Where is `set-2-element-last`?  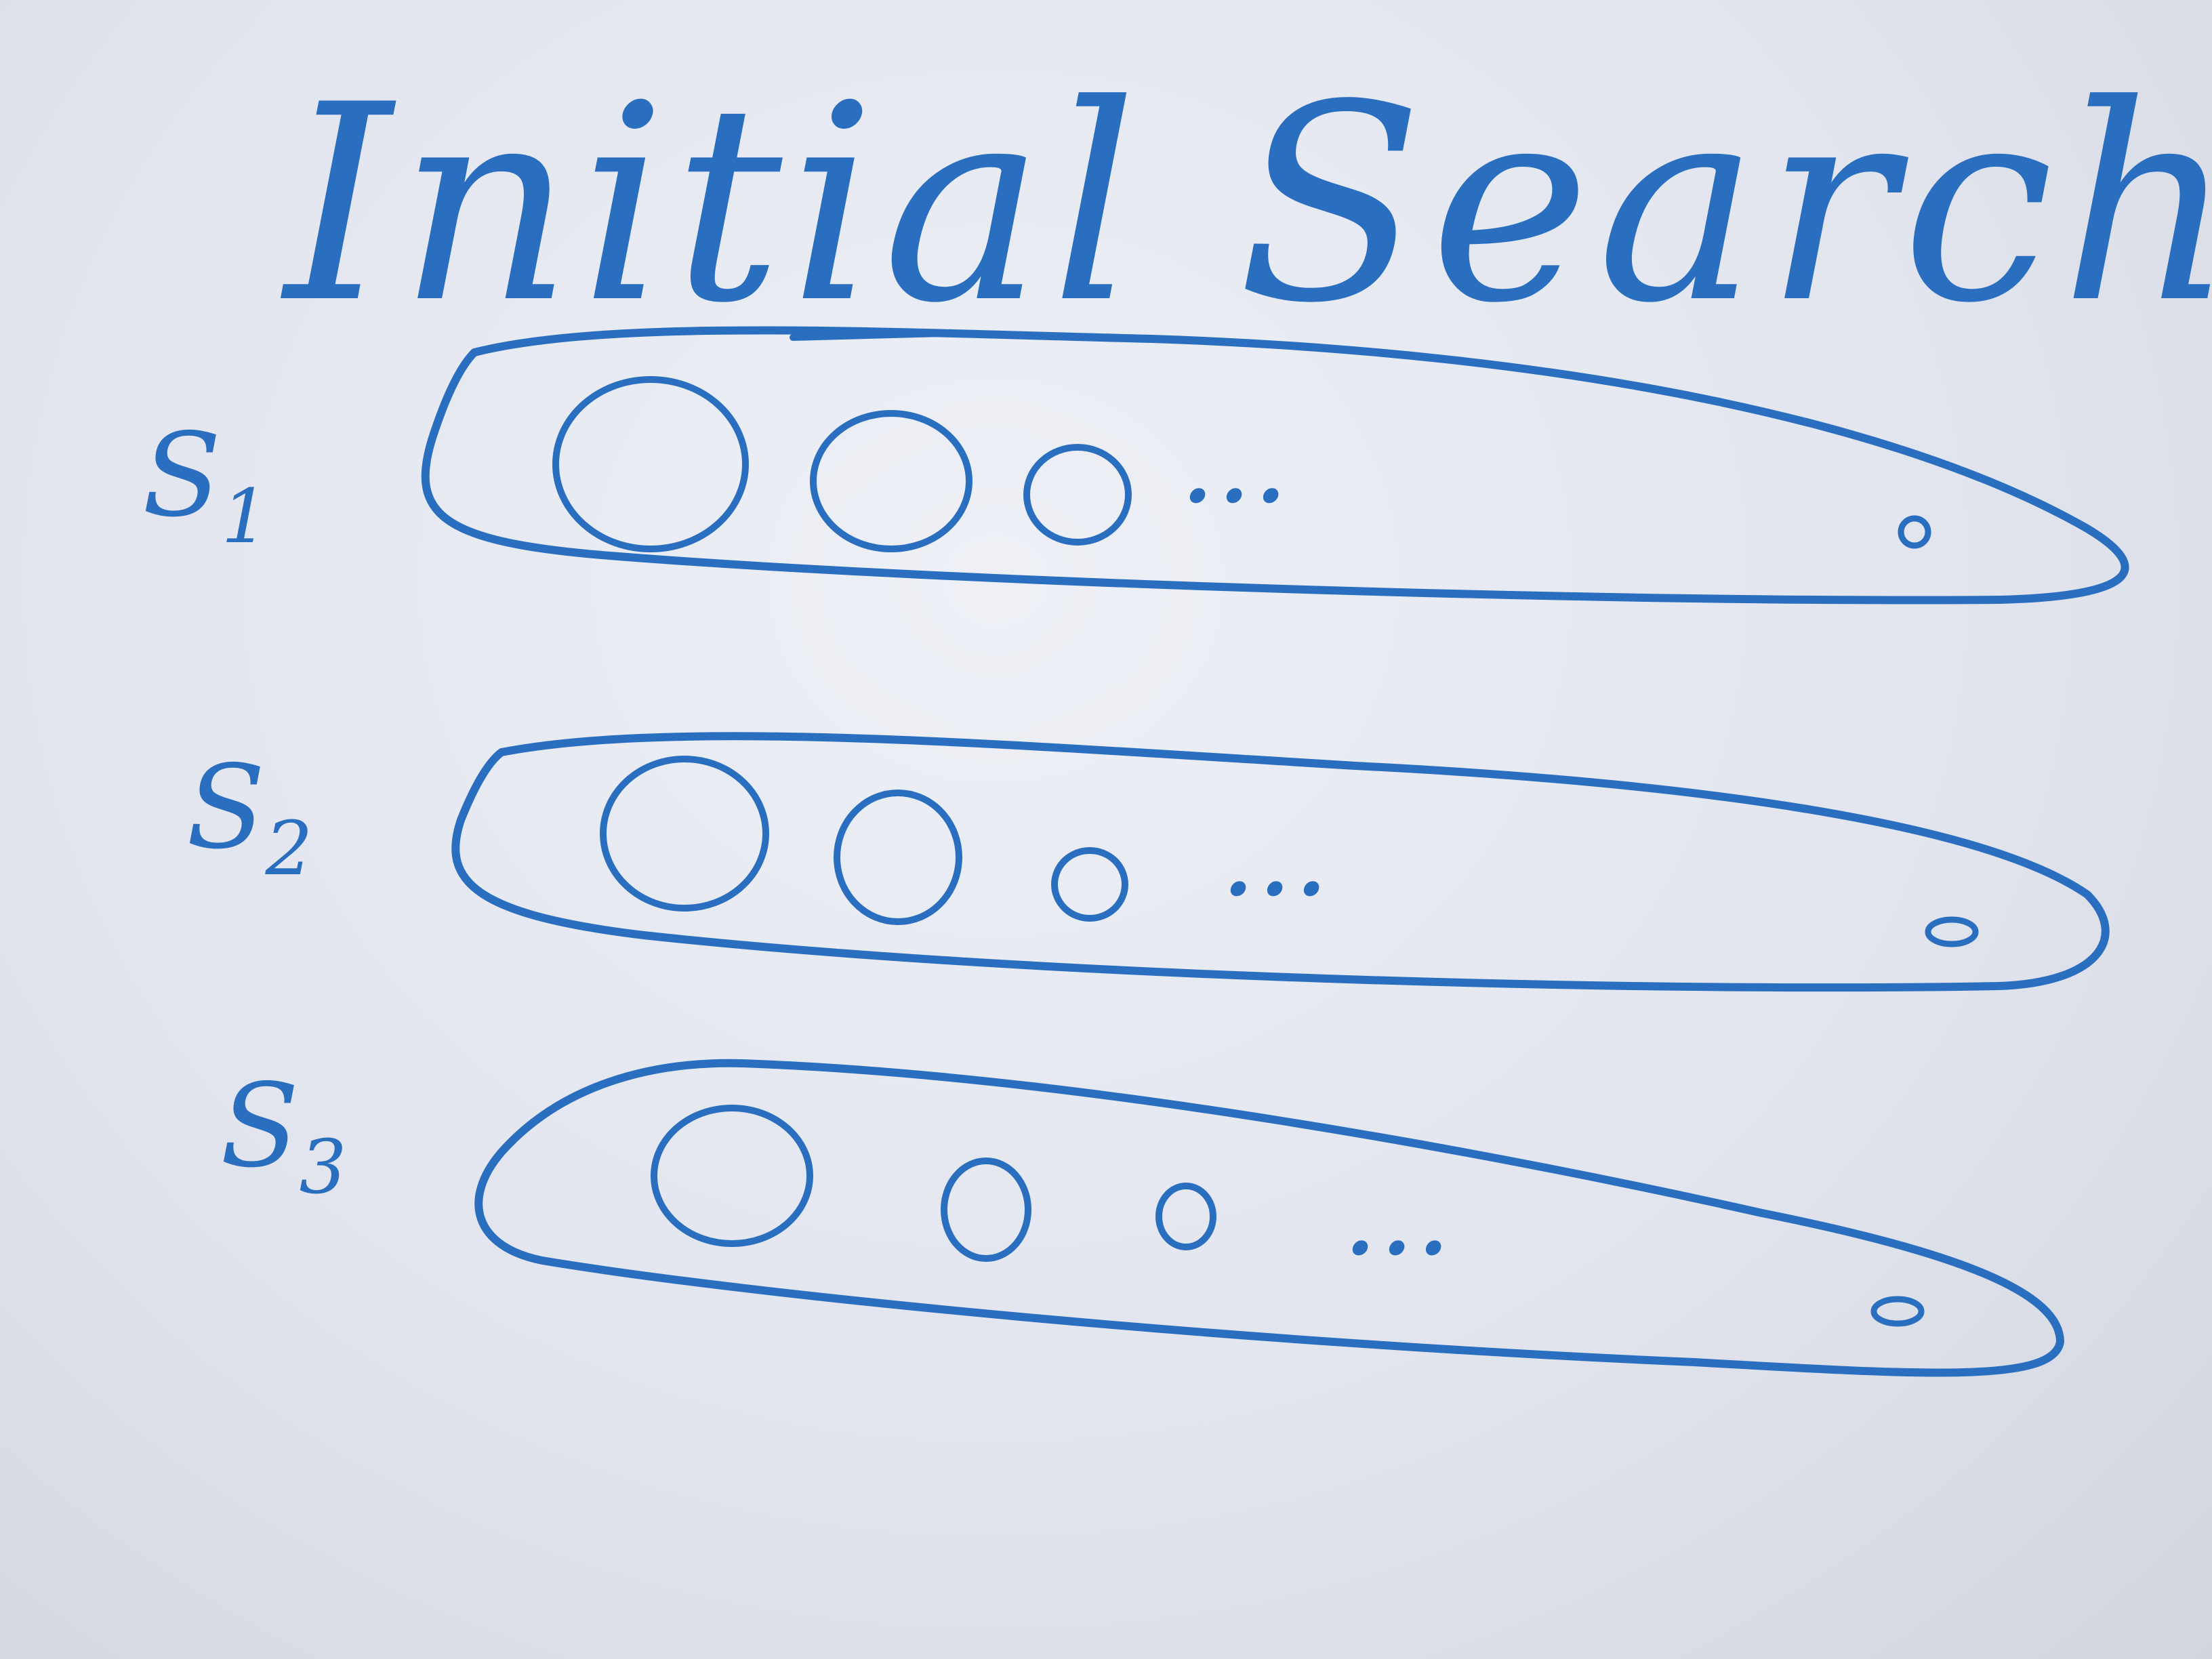
set-2-element-last is located at coordinates (1952, 931).